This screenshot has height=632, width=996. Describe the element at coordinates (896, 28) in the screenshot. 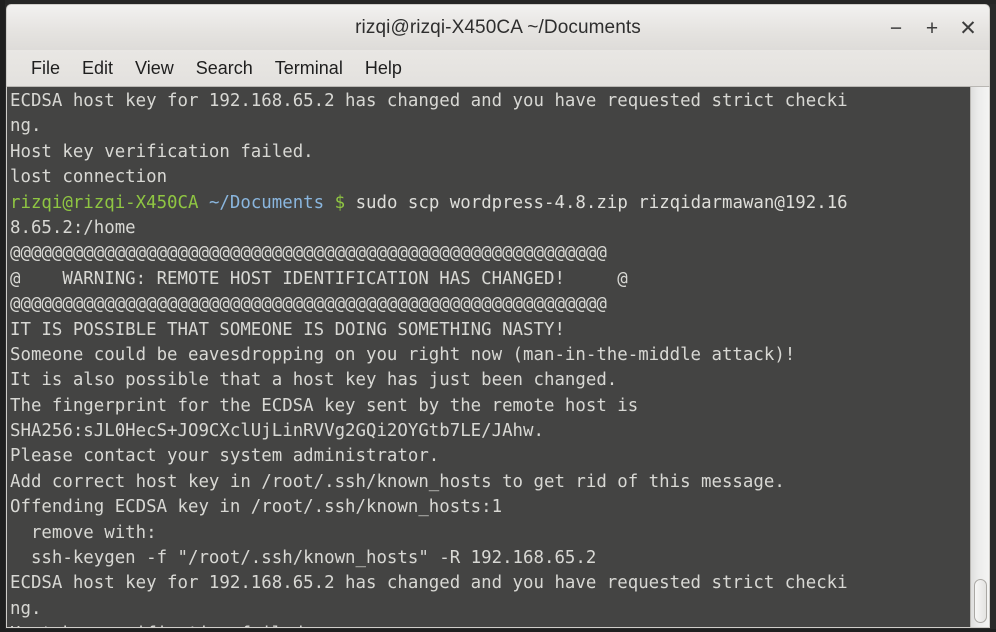

I see `minimize-icon: −` at that location.